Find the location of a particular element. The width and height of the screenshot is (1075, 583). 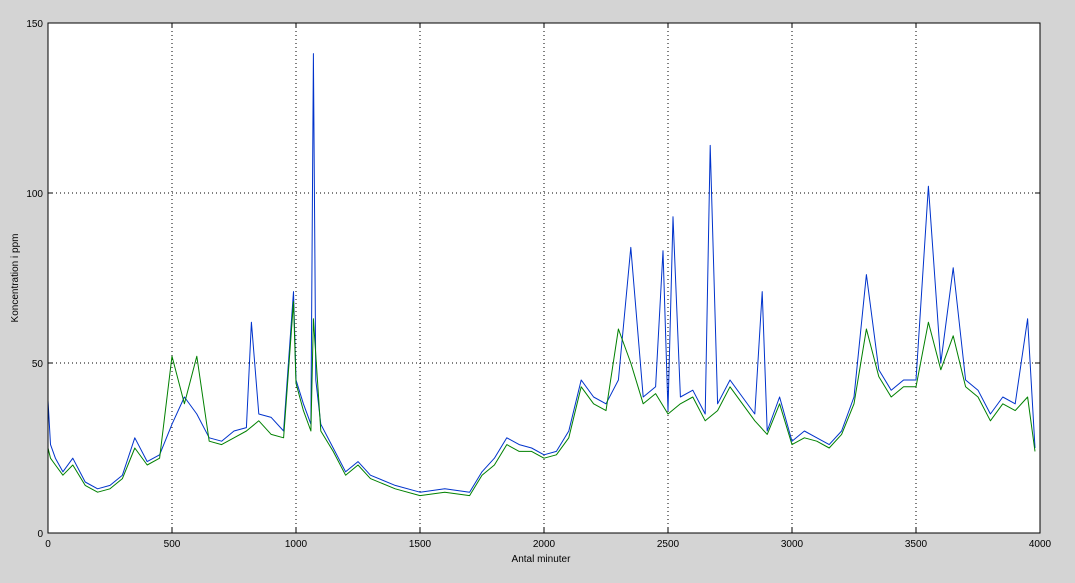

y-tick-label: 50 is located at coordinates (38, 364).